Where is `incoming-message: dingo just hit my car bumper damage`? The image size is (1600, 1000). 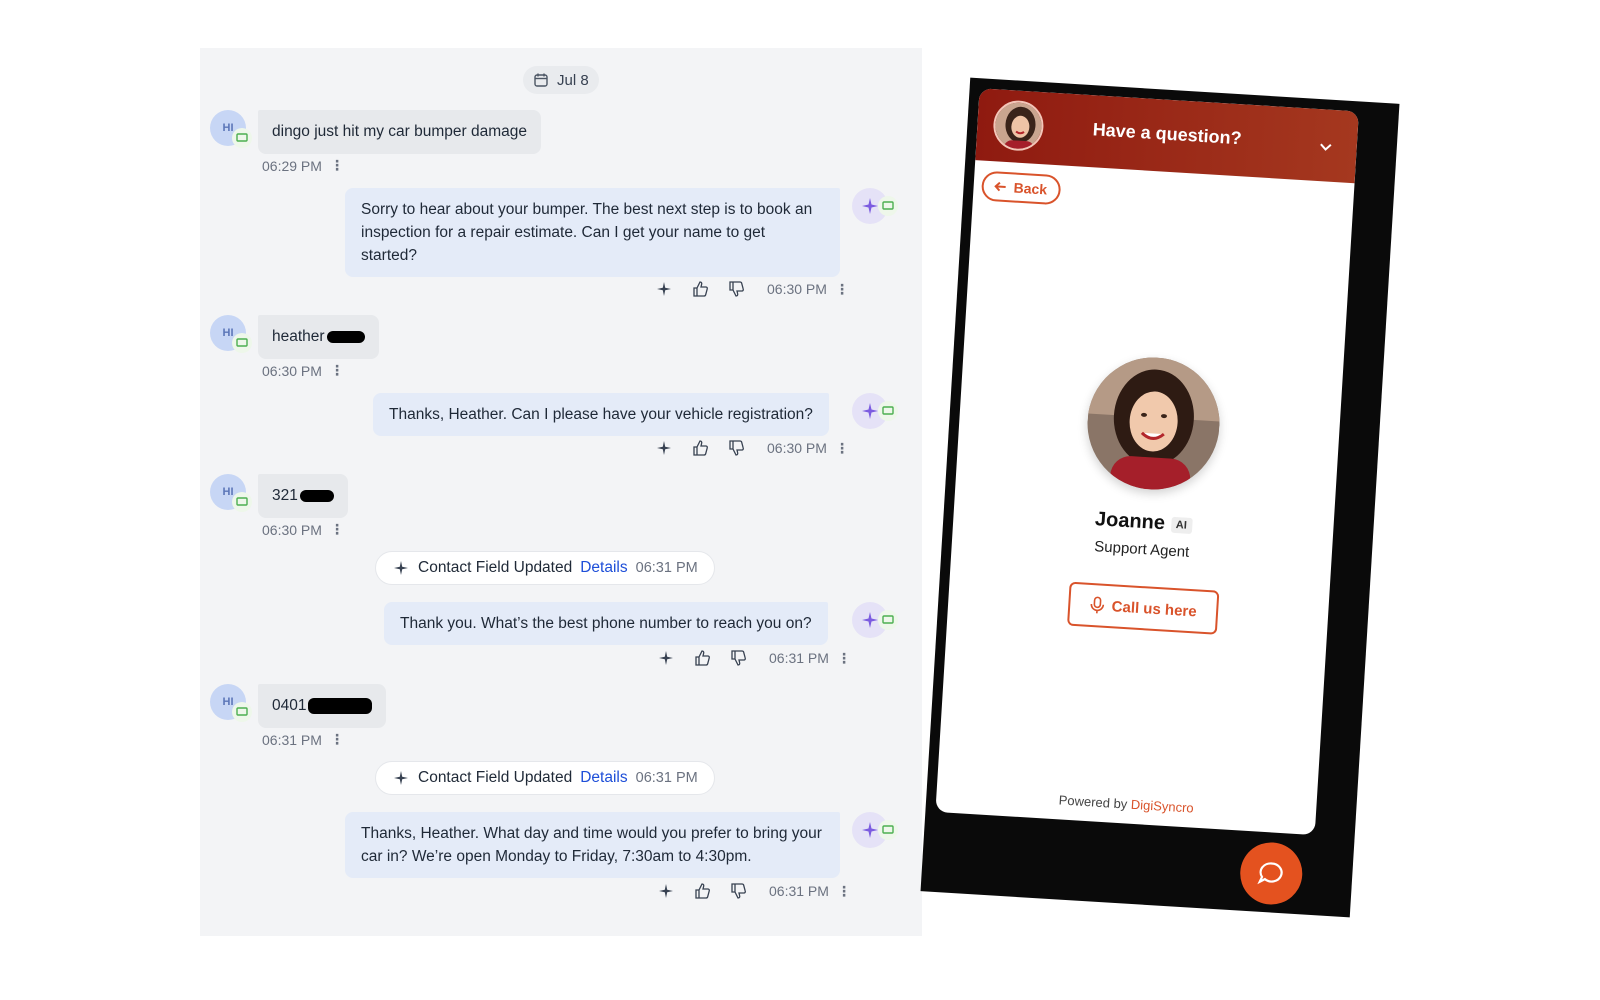
incoming-message: dingo just hit my car bumper damage is located at coordinates (400, 132).